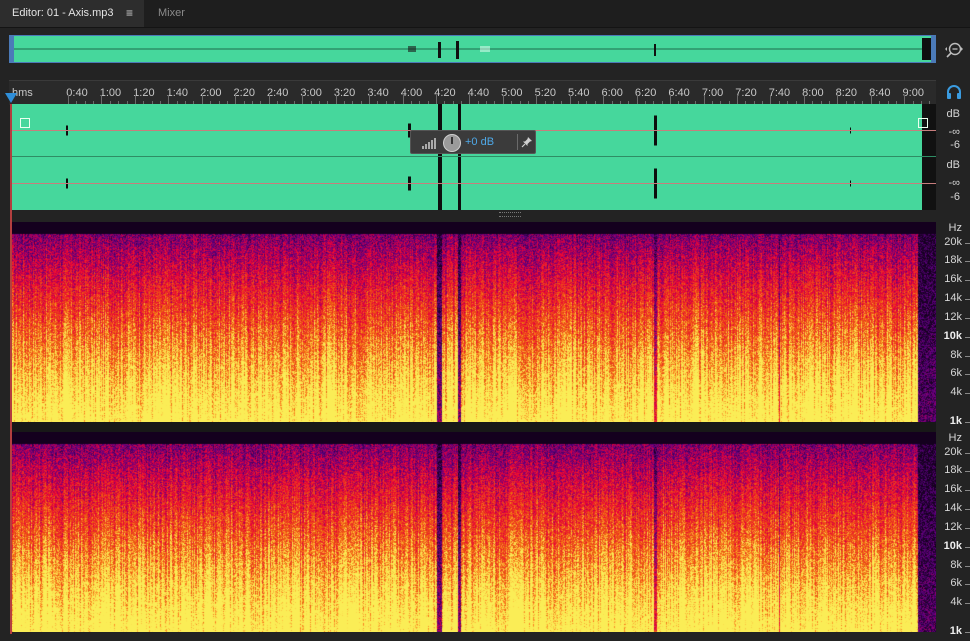 The height and width of the screenshot is (641, 970). What do you see at coordinates (429, 143) in the screenshot?
I see `signal-bars-icon` at bounding box center [429, 143].